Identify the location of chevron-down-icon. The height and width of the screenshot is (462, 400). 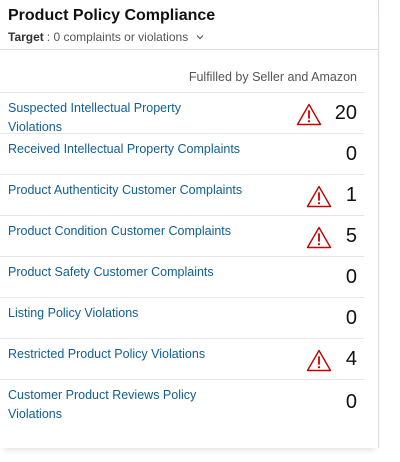
(200, 37).